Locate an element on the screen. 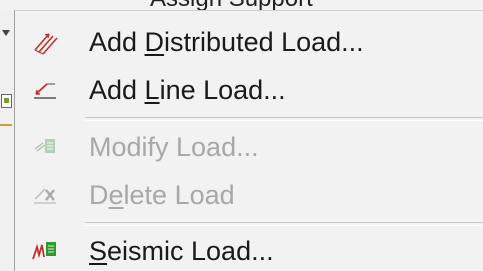  delete-load-icon is located at coordinates (45, 195).